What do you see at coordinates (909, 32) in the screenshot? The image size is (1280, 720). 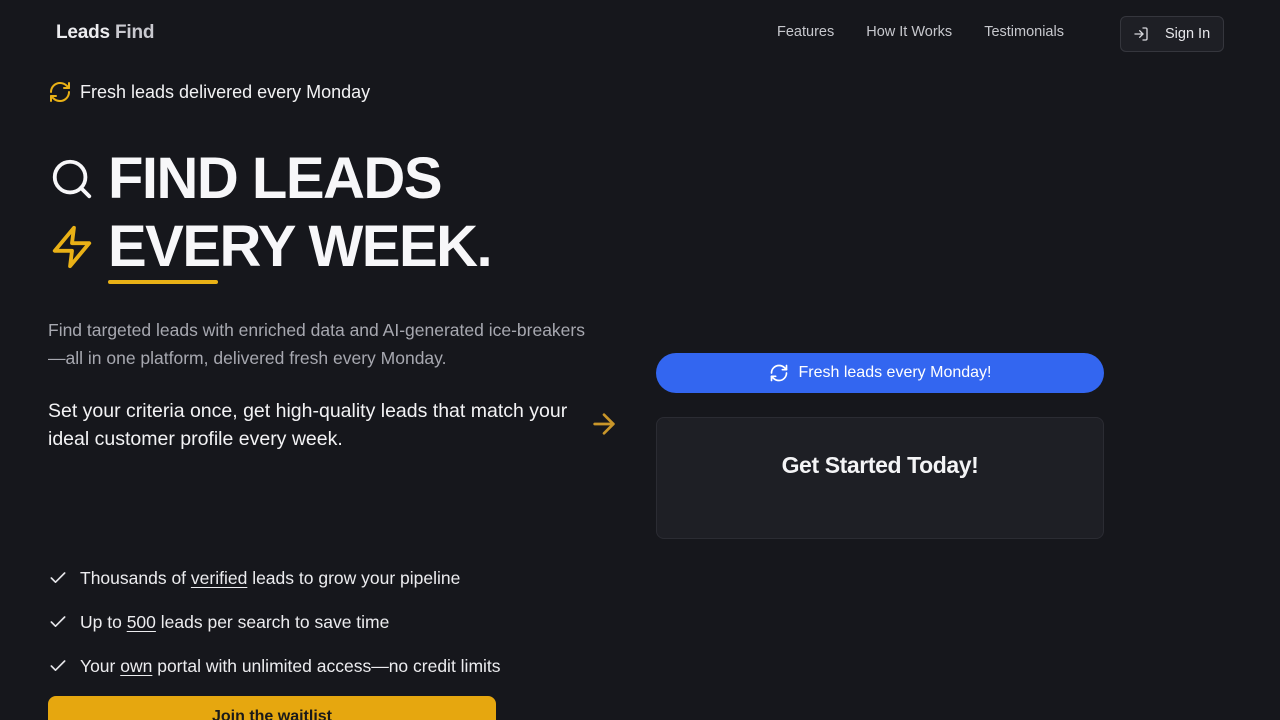 I see `nav-link-how-it-works: How It Works` at bounding box center [909, 32].